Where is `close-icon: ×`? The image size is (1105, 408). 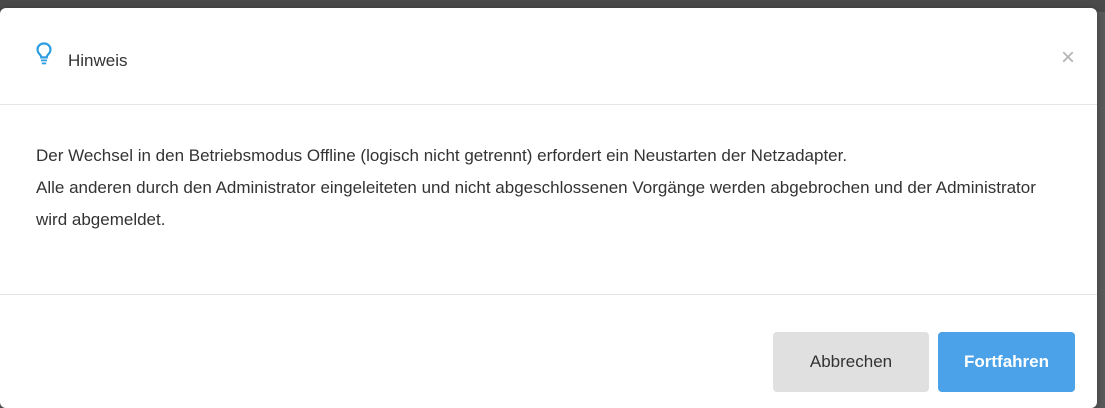
close-icon: × is located at coordinates (1068, 58).